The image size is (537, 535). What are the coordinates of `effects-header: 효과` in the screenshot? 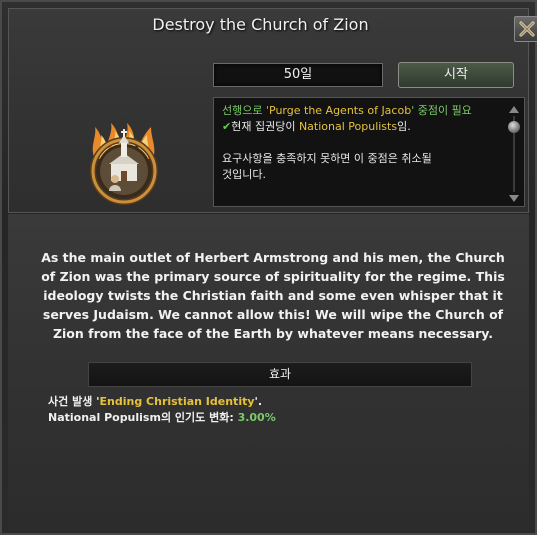 It's located at (280, 374).